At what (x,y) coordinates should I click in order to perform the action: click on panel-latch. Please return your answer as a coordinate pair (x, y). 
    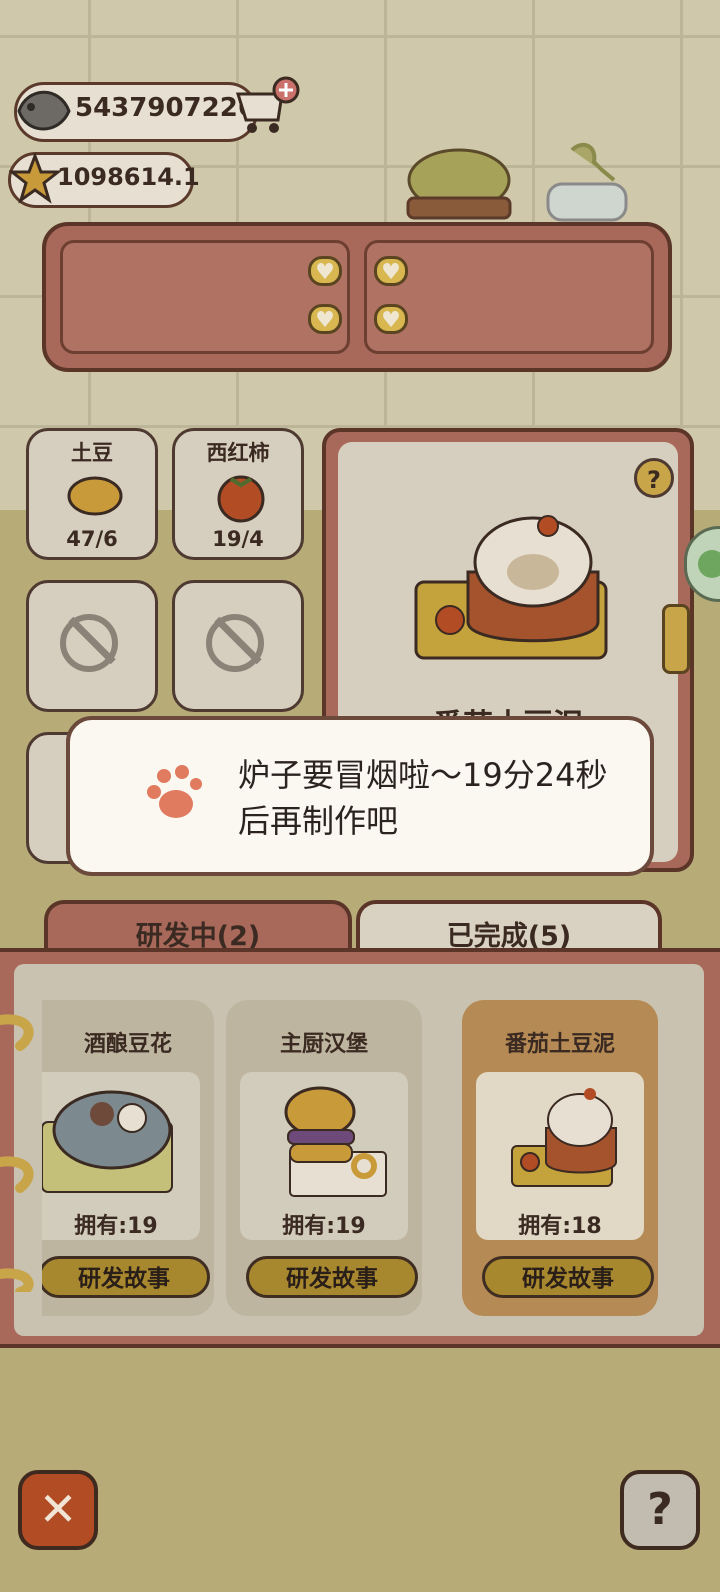
    Looking at the image, I should click on (676, 639).